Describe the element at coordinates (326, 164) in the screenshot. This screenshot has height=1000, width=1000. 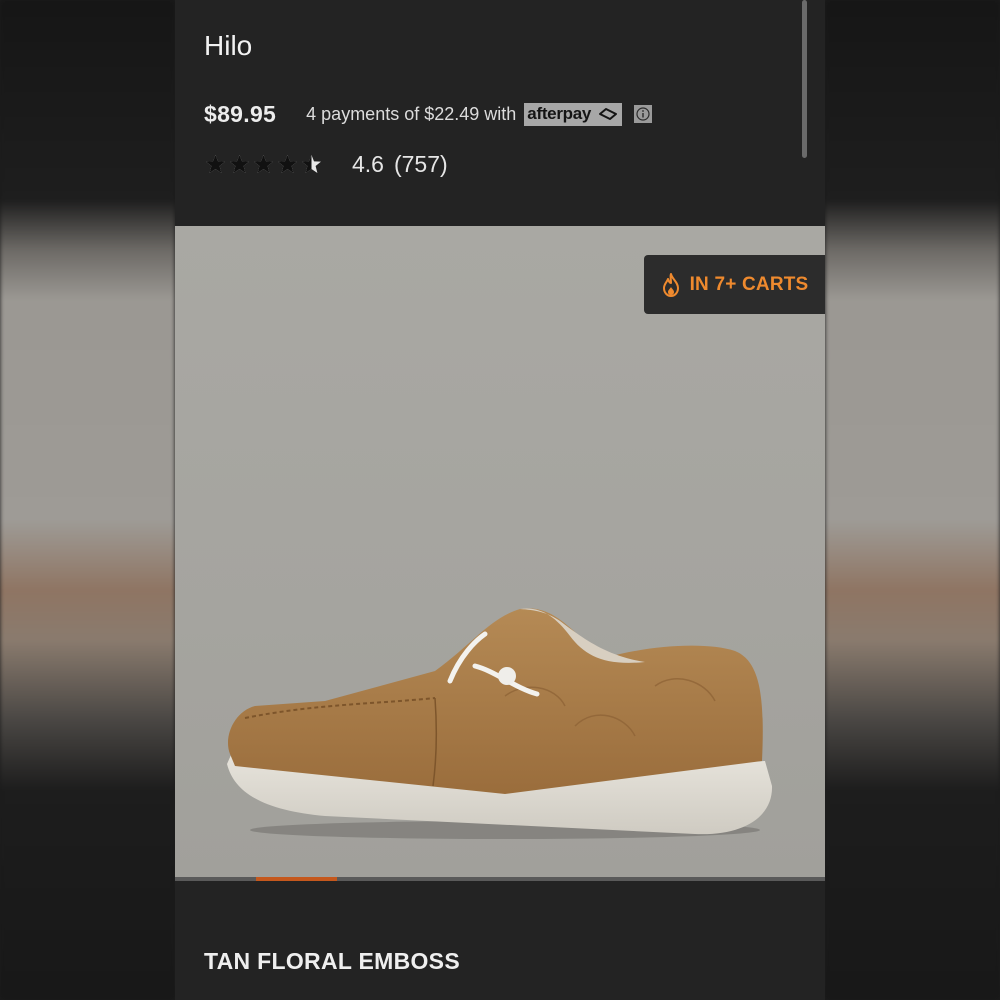
I see `rating-row: 4.6 (757)` at that location.